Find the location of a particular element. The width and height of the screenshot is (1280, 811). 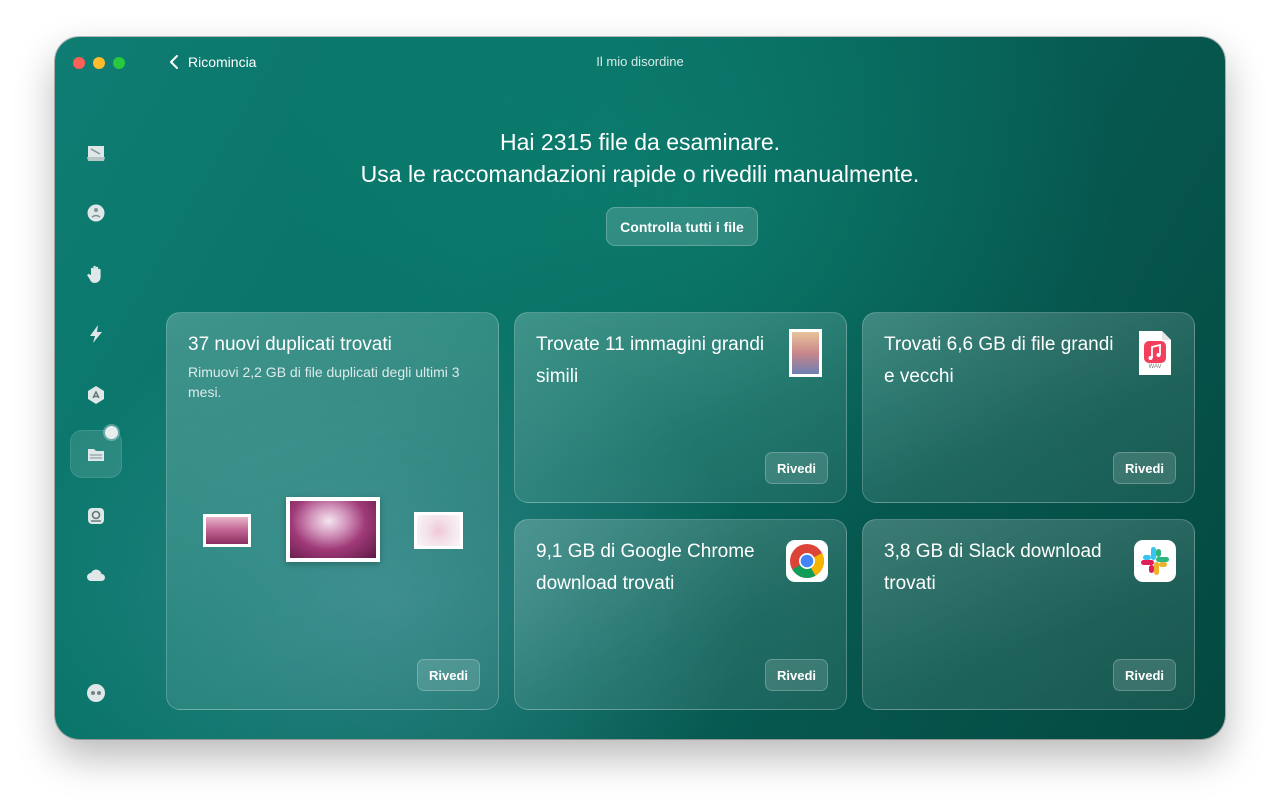

cloud-icon is located at coordinates (96, 575).